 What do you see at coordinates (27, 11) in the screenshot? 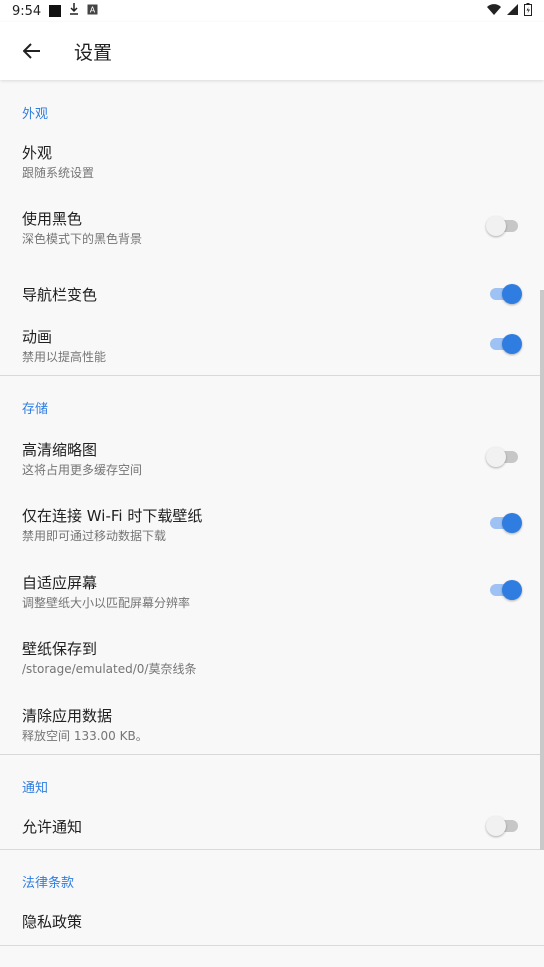
I see `status-time: 9:54` at bounding box center [27, 11].